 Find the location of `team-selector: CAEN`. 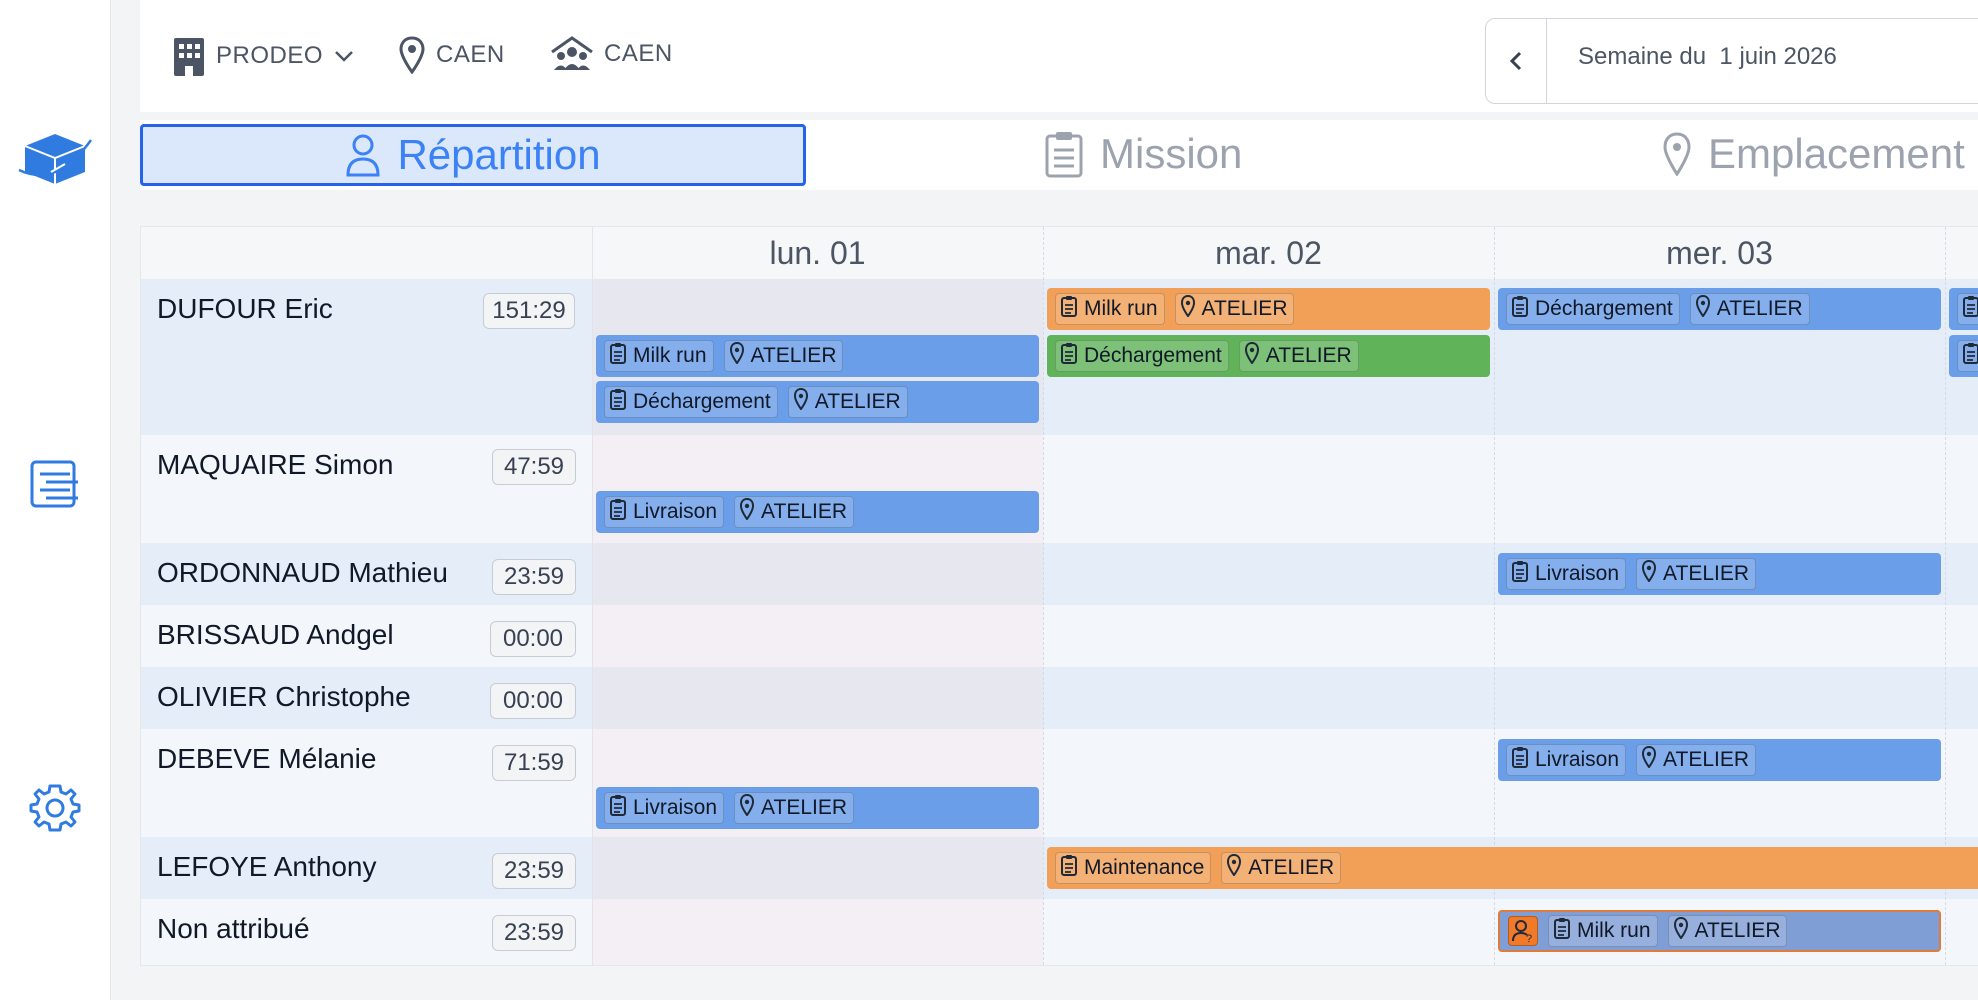

team-selector: CAEN is located at coordinates (611, 54).